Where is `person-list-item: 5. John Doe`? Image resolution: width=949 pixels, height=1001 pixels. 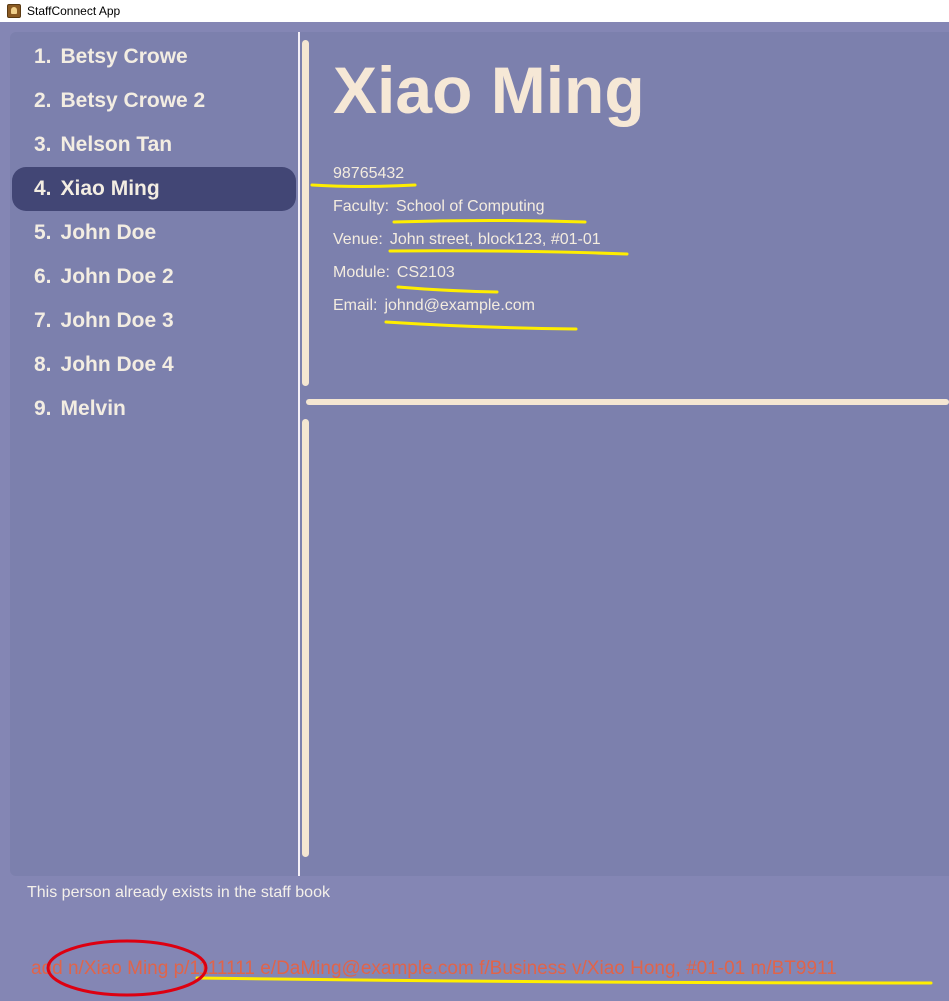 person-list-item: 5. John Doe is located at coordinates (154, 233).